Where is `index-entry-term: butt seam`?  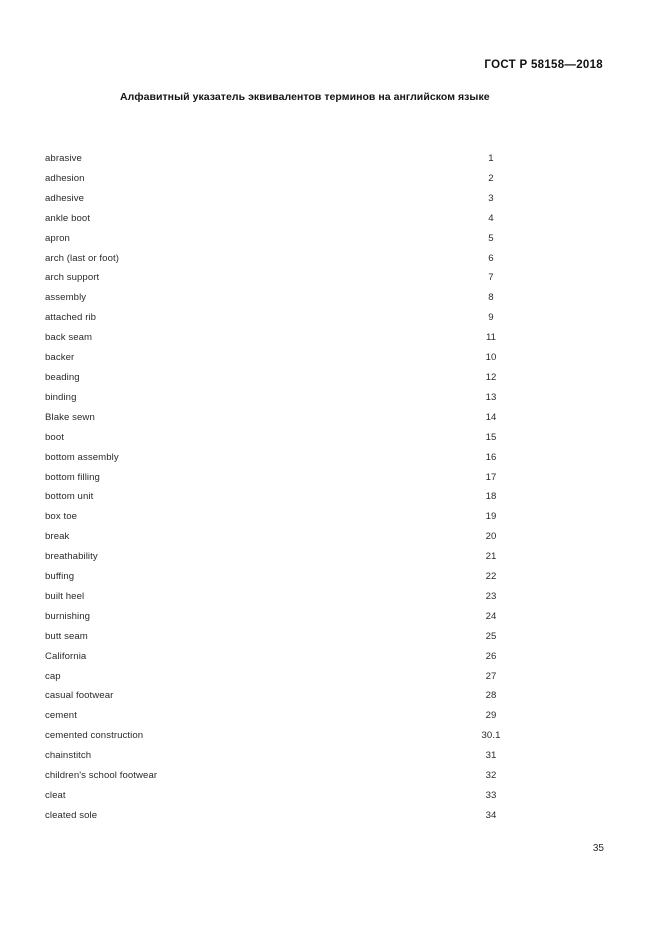 index-entry-term: butt seam is located at coordinates (66, 636).